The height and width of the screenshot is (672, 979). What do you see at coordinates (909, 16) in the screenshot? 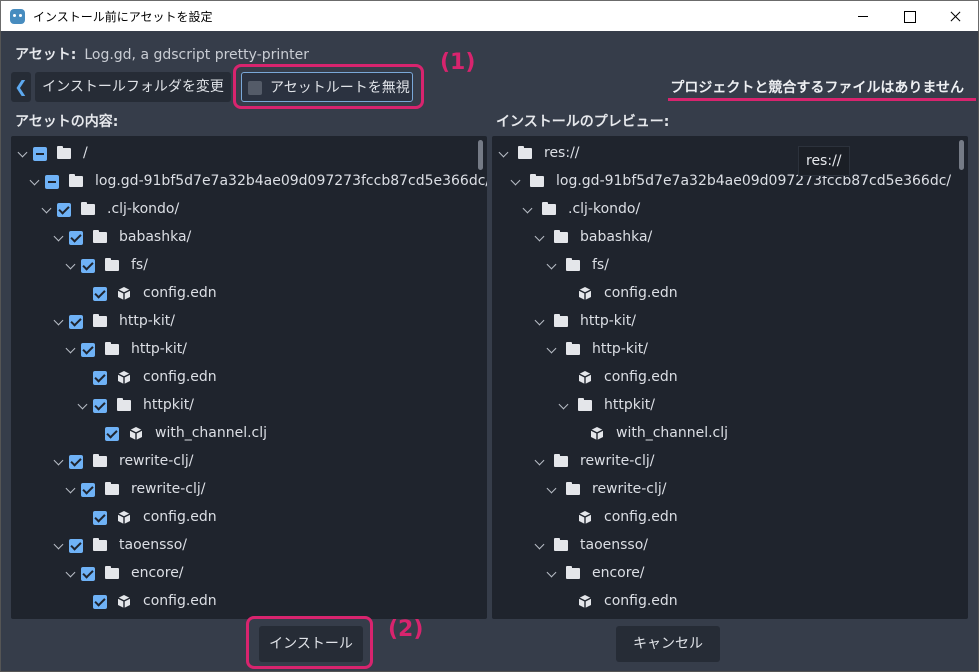
I see `maximize-icon` at bounding box center [909, 16].